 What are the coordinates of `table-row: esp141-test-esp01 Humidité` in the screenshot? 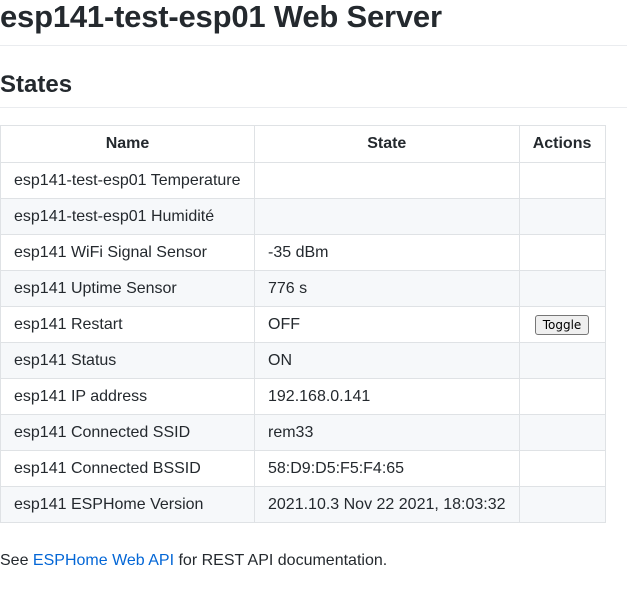 It's located at (303, 216).